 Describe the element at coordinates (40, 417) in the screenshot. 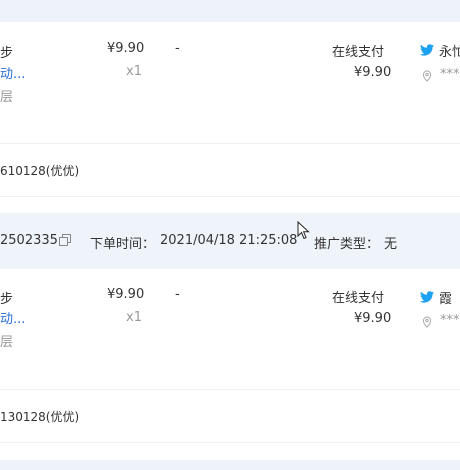

I see `order-remark: 130128(优优)` at that location.